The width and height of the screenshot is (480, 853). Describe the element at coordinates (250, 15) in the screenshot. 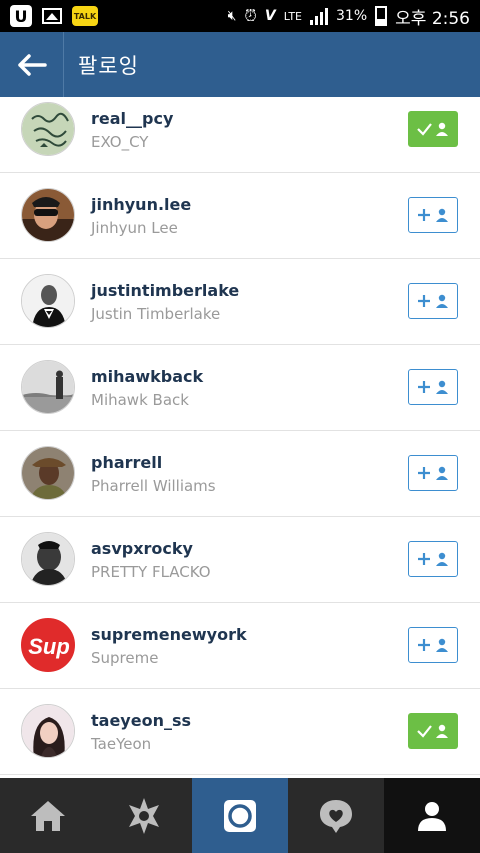

I see `alarm-icon: ⏰︎` at that location.